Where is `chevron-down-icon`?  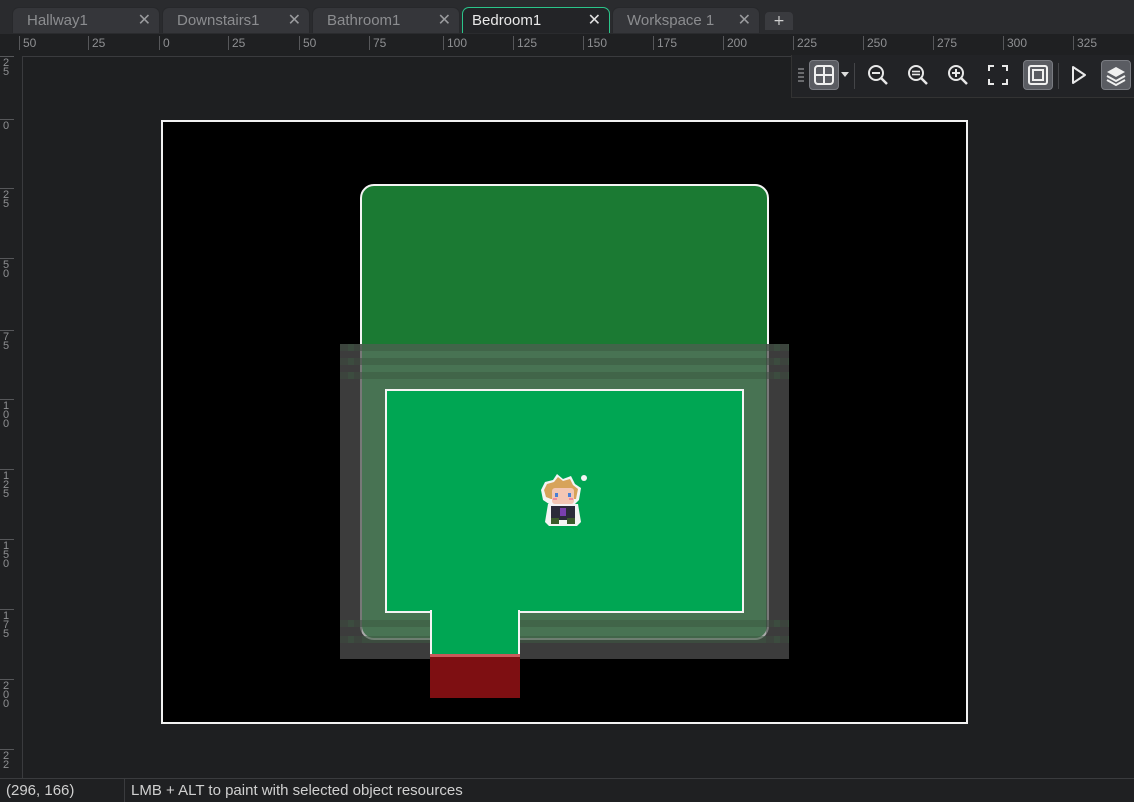 chevron-down-icon is located at coordinates (845, 74).